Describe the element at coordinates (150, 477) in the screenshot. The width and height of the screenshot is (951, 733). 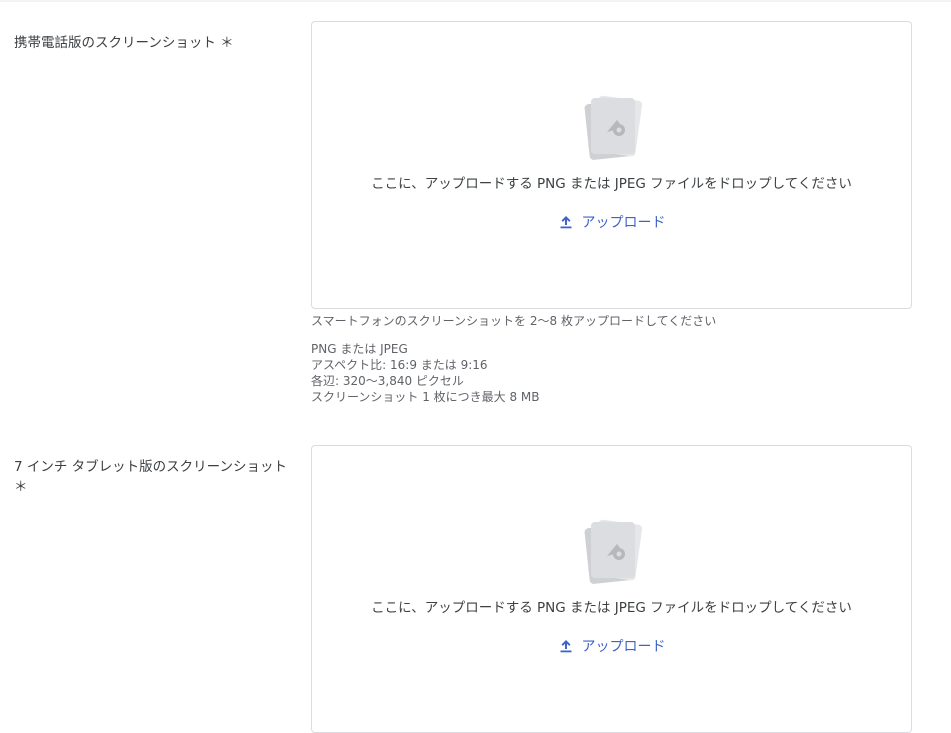
I see `tablet7-screenshots-label: 7 インチ タブレット版のスクリーンショット ＊` at that location.